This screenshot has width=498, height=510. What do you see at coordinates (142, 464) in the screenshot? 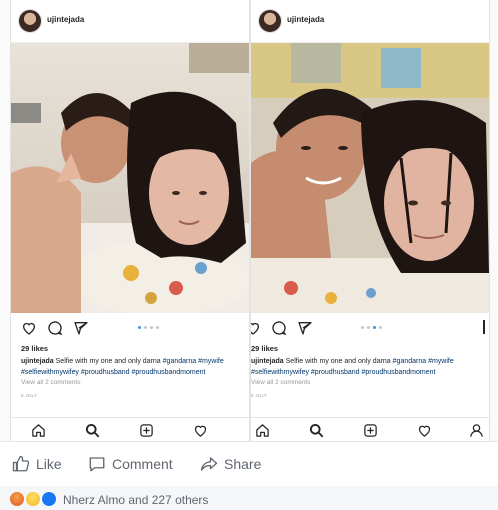
I see `comment-label: Comment` at bounding box center [142, 464].